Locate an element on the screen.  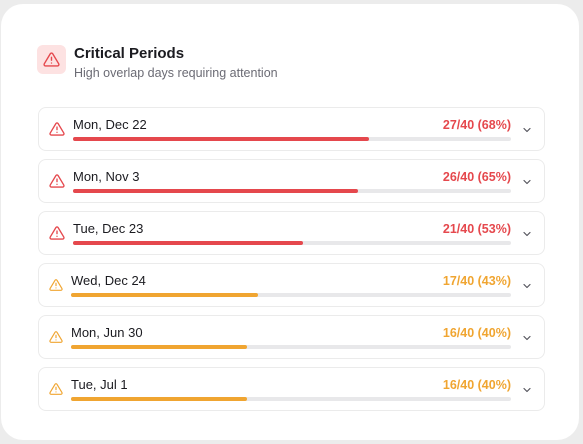
period-overlap-value: 21/40 (53%) is located at coordinates (476, 229).